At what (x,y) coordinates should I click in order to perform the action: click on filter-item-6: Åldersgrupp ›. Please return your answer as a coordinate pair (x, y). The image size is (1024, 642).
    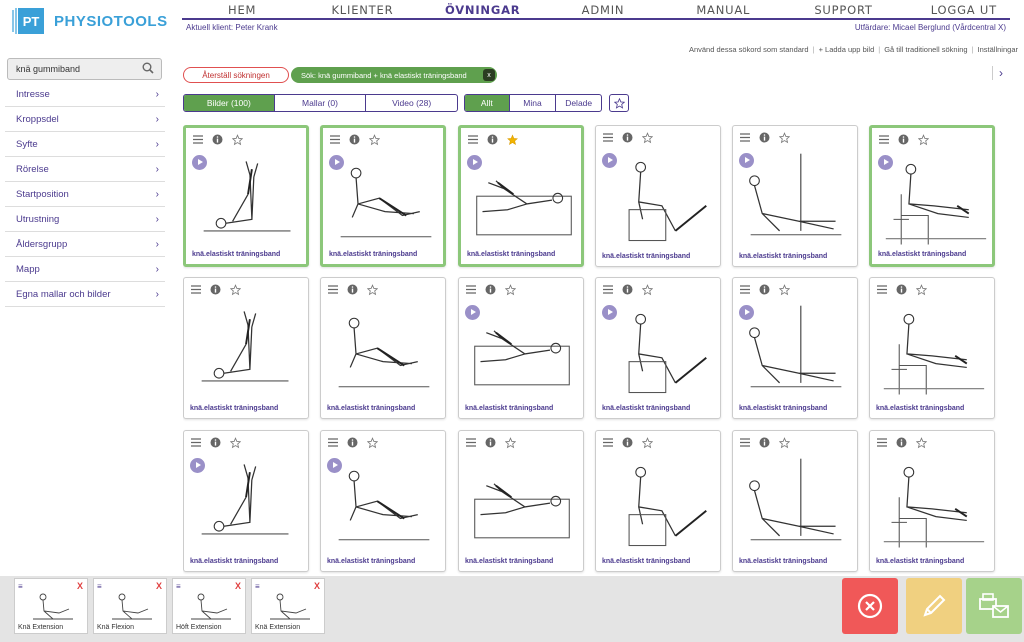
    Looking at the image, I should click on (85, 244).